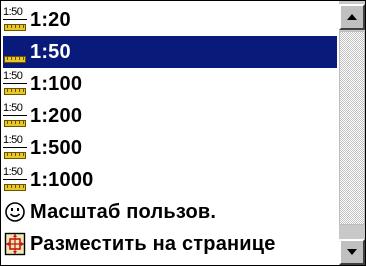 The image size is (366, 266). What do you see at coordinates (170, 20) in the screenshot?
I see `list-item: 1:50 1:20` at bounding box center [170, 20].